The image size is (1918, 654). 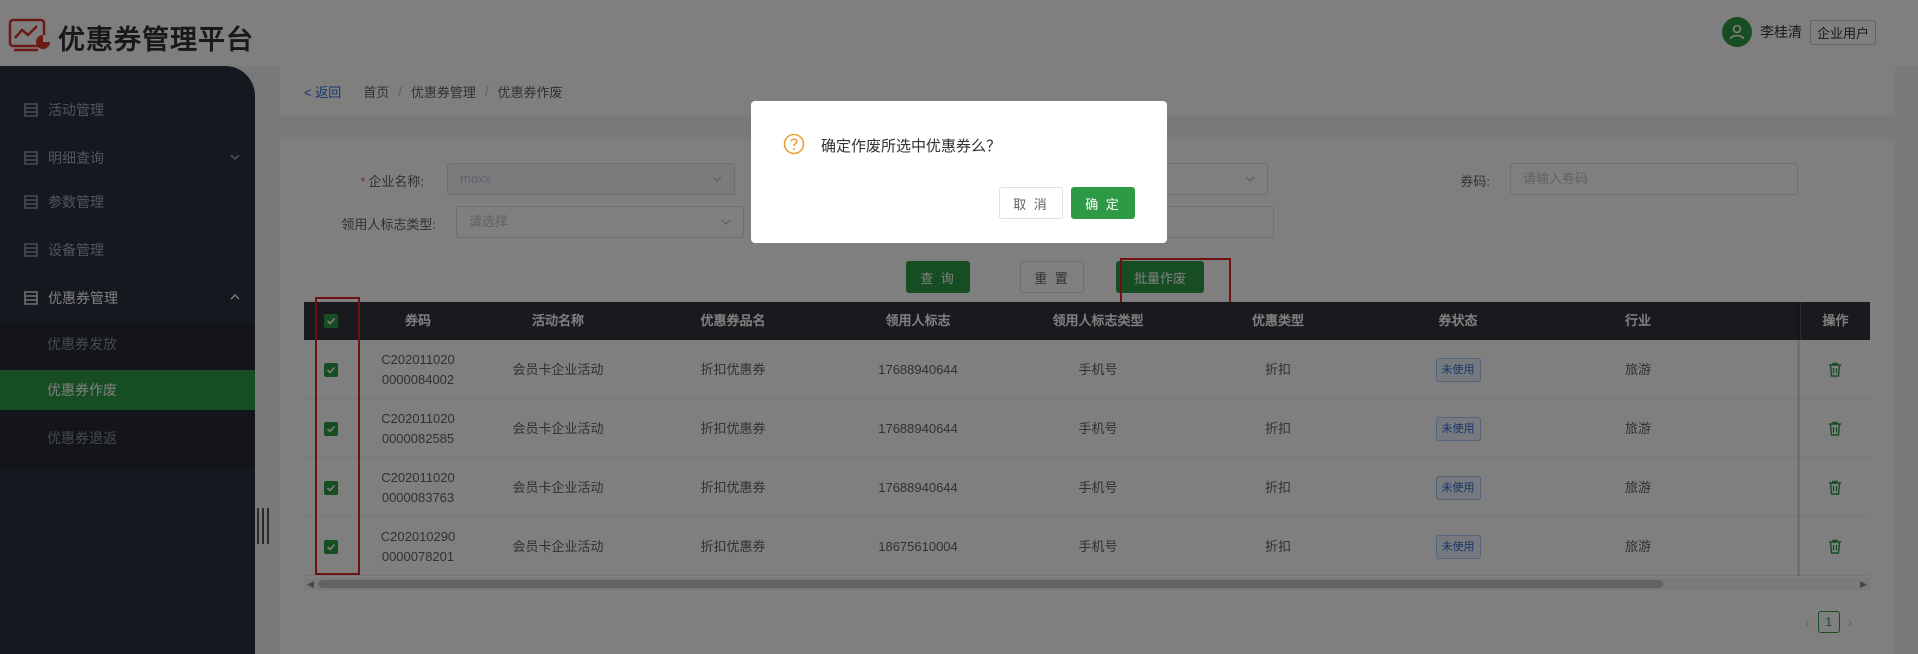 I want to click on cancel-button: 取 消, so click(x=1031, y=203).